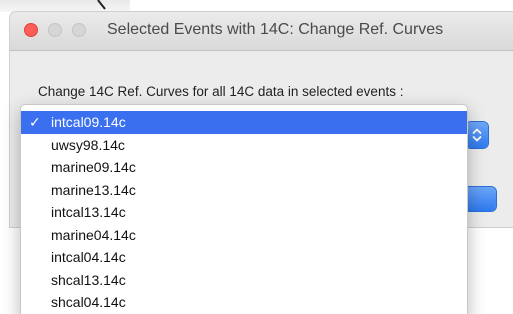 This screenshot has width=513, height=314. What do you see at coordinates (244, 280) in the screenshot?
I see `menu-item-shcal13: shcal13.14c` at bounding box center [244, 280].